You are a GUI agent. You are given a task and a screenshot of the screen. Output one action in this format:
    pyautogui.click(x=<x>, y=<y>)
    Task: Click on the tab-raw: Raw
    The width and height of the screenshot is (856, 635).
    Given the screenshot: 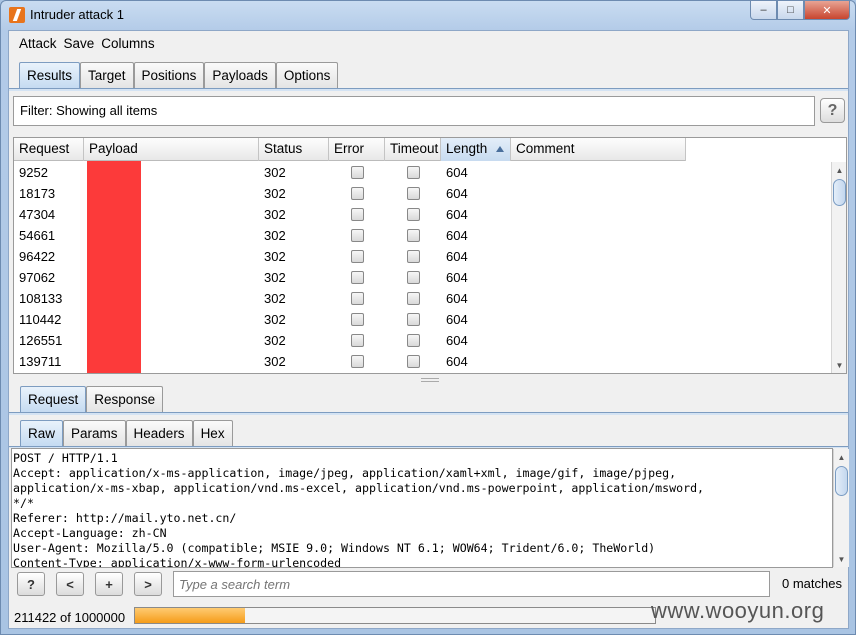 What is the action you would take?
    pyautogui.click(x=42, y=433)
    